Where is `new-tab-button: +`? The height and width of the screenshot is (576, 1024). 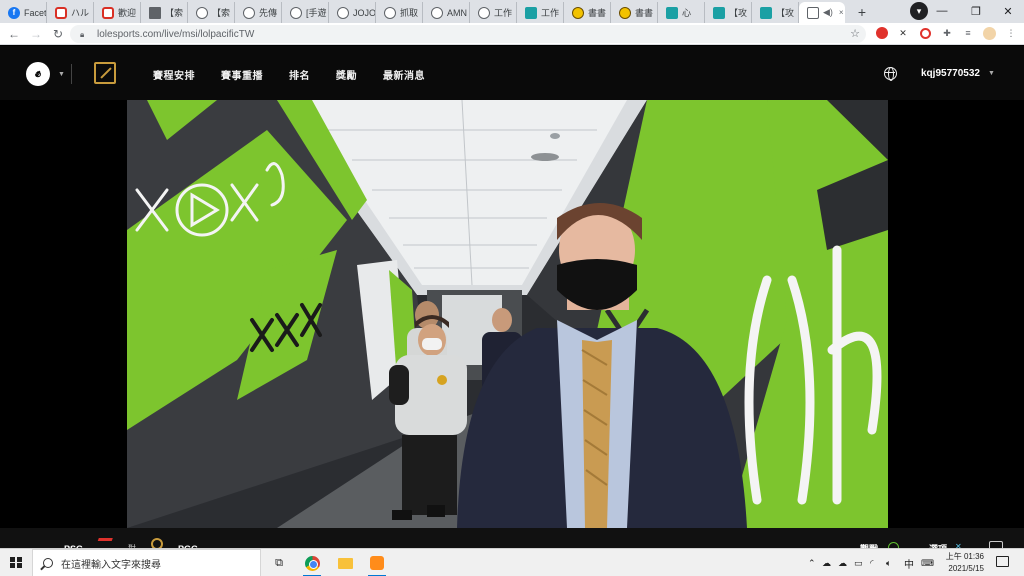
new-tab-button: + is located at coordinates (862, 12).